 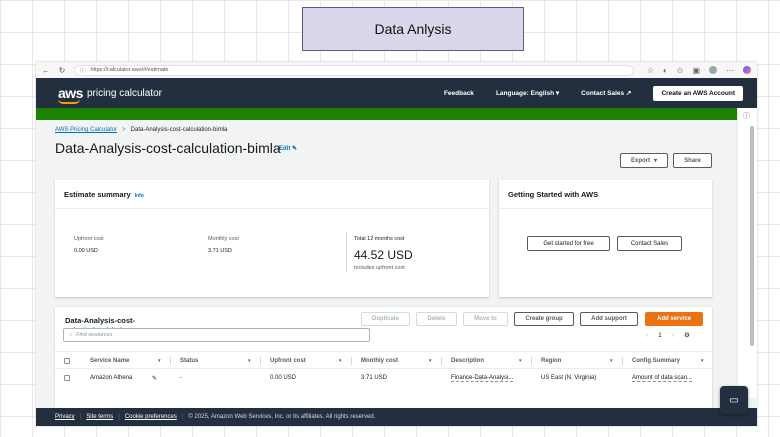 What do you see at coordinates (746, 116) in the screenshot?
I see `info-circle-icon: ⓘ` at bounding box center [746, 116].